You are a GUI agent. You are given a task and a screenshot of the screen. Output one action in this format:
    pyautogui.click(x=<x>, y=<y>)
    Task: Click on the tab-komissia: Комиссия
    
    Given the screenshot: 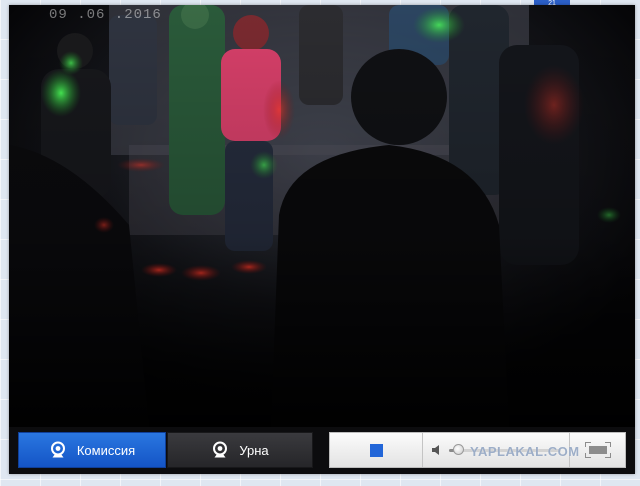 What is the action you would take?
    pyautogui.click(x=92, y=450)
    